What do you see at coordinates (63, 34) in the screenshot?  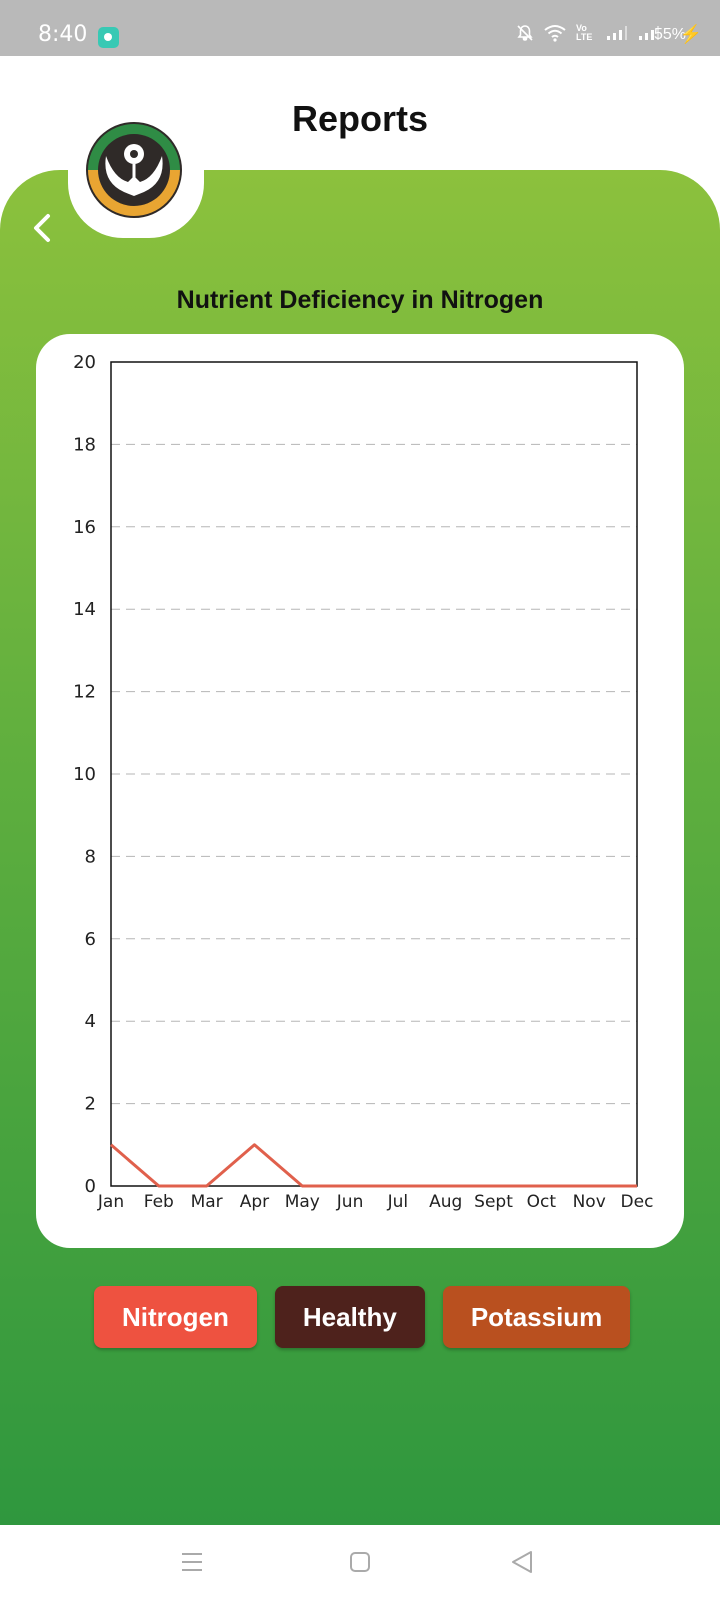 I see `status-time: 8:40` at bounding box center [63, 34].